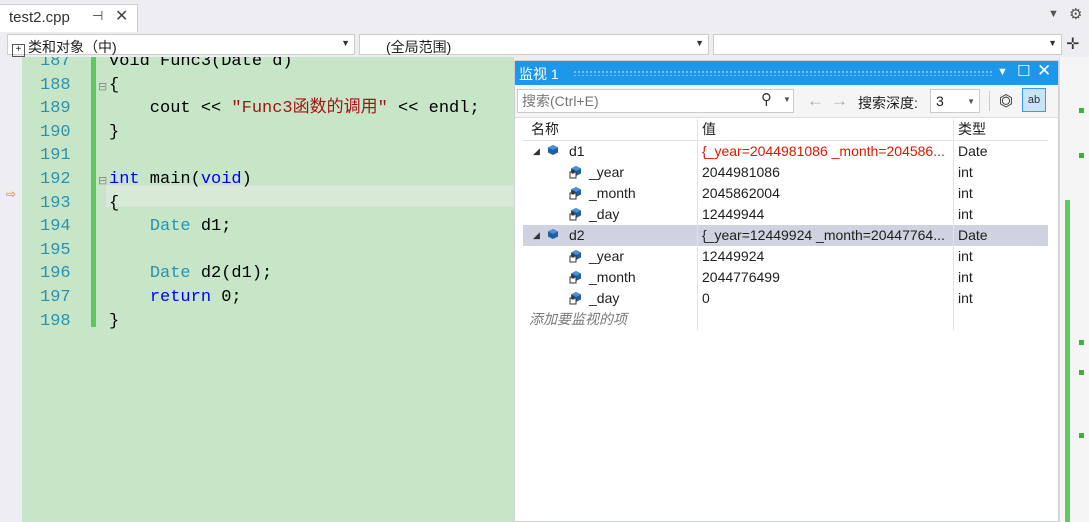  I want to click on code-text: cout << "Func3函数的调用" << endl;, so click(294, 109).